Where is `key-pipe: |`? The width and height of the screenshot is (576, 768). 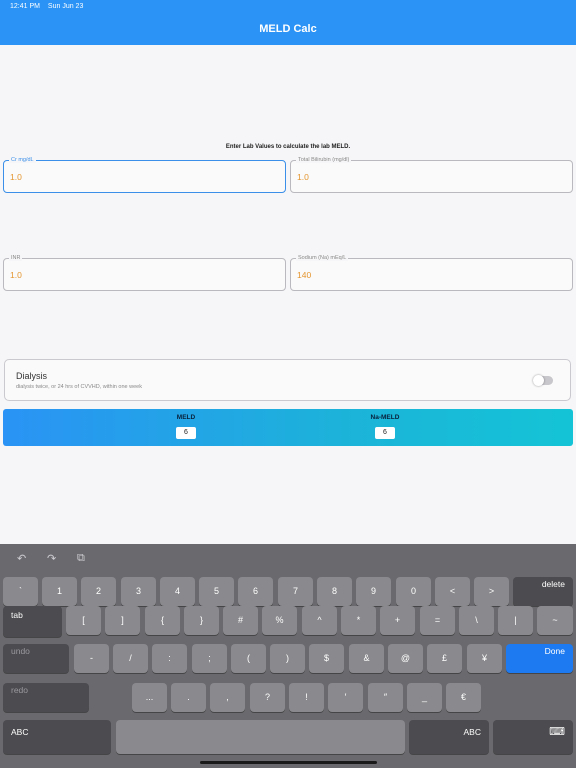 key-pipe: | is located at coordinates (515, 620).